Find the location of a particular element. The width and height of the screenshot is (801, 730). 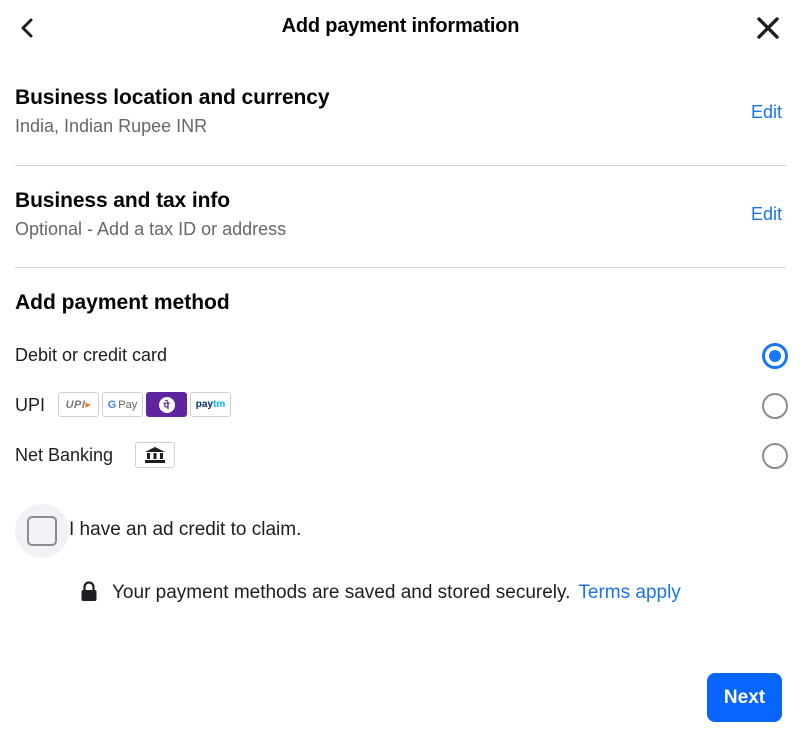

payment-option-upi: UPI UPI ▸ G Pay पे pay tm is located at coordinates (401, 406).